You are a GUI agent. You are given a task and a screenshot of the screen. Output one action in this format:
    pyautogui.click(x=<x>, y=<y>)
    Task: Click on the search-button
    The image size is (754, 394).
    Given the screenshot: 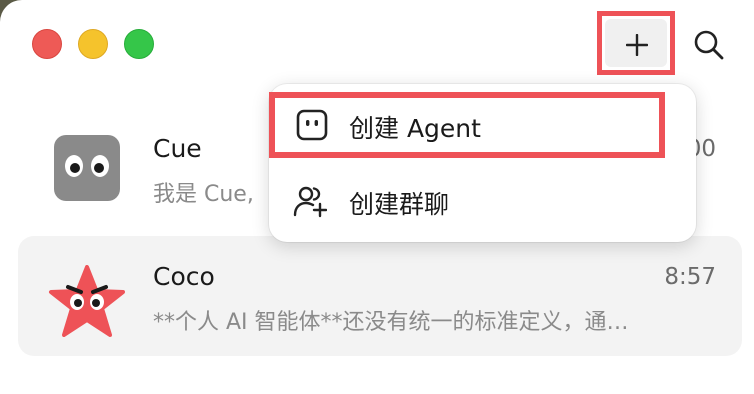 What is the action you would take?
    pyautogui.click(x=709, y=45)
    